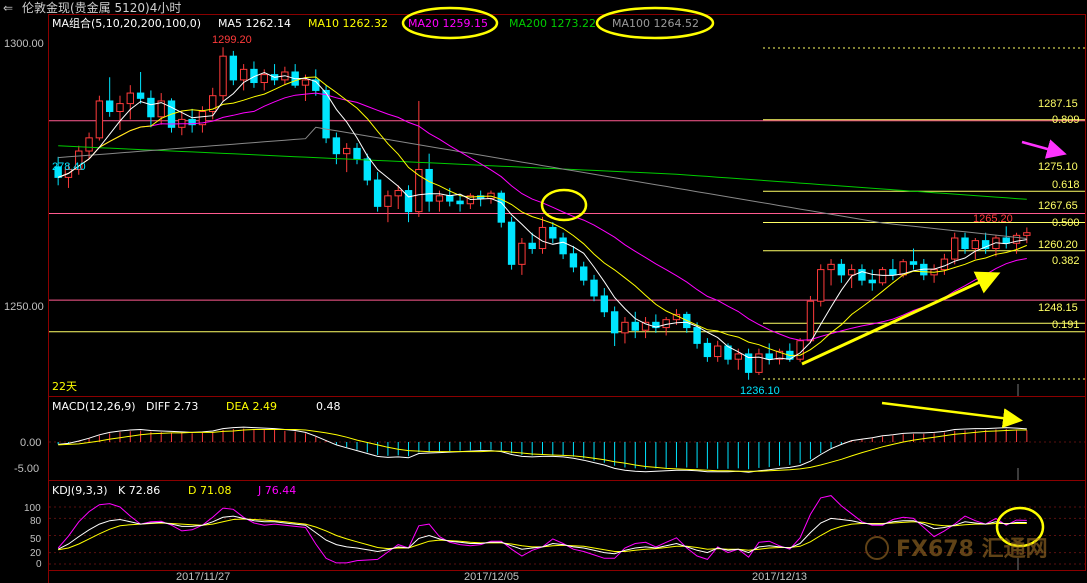 This screenshot has height=583, width=1087. Describe the element at coordinates (993, 219) in the screenshot. I see `last-high-label: 1265.20` at that location.